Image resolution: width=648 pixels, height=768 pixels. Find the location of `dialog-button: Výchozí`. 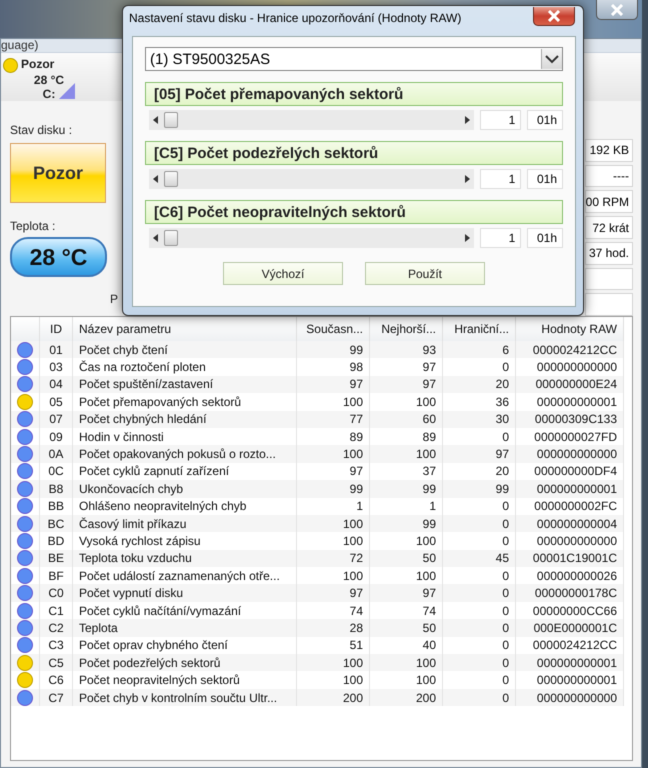

dialog-button: Výchozí is located at coordinates (283, 273).